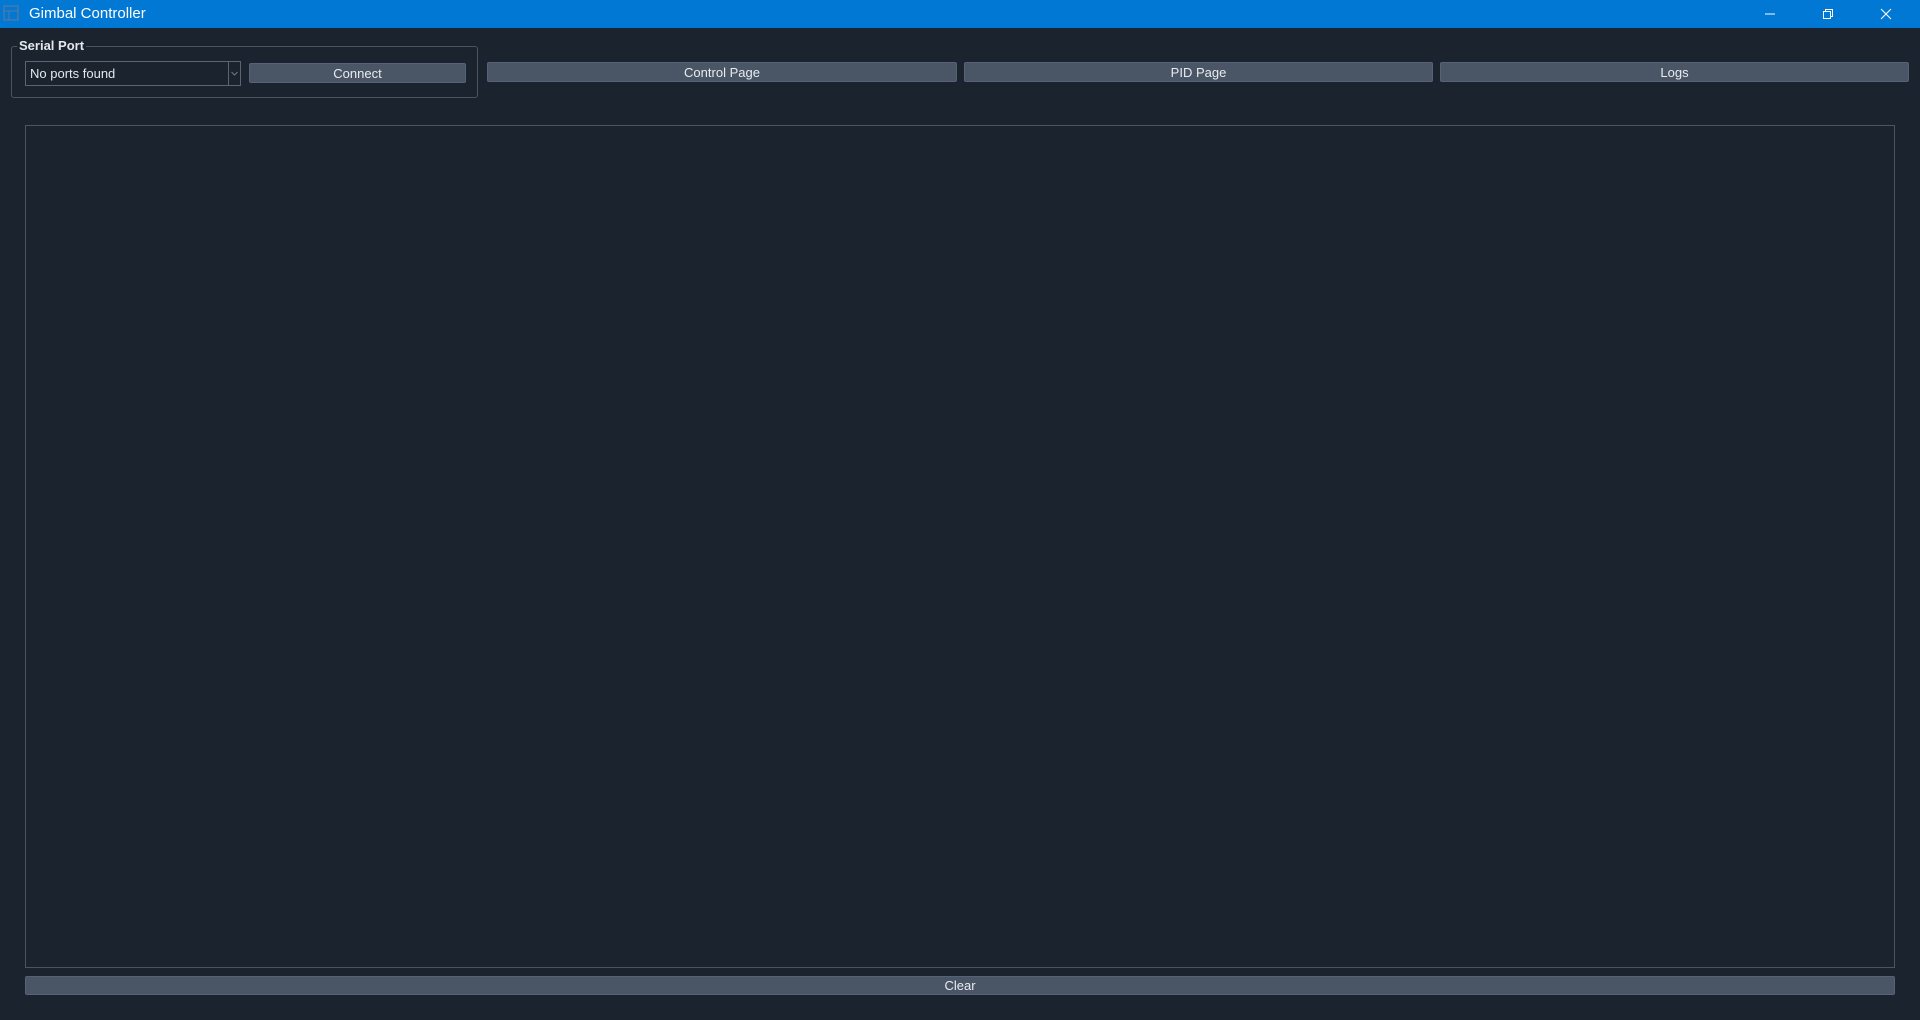 This screenshot has width=1920, height=1020. Describe the element at coordinates (11, 13) in the screenshot. I see `app-icon` at that location.